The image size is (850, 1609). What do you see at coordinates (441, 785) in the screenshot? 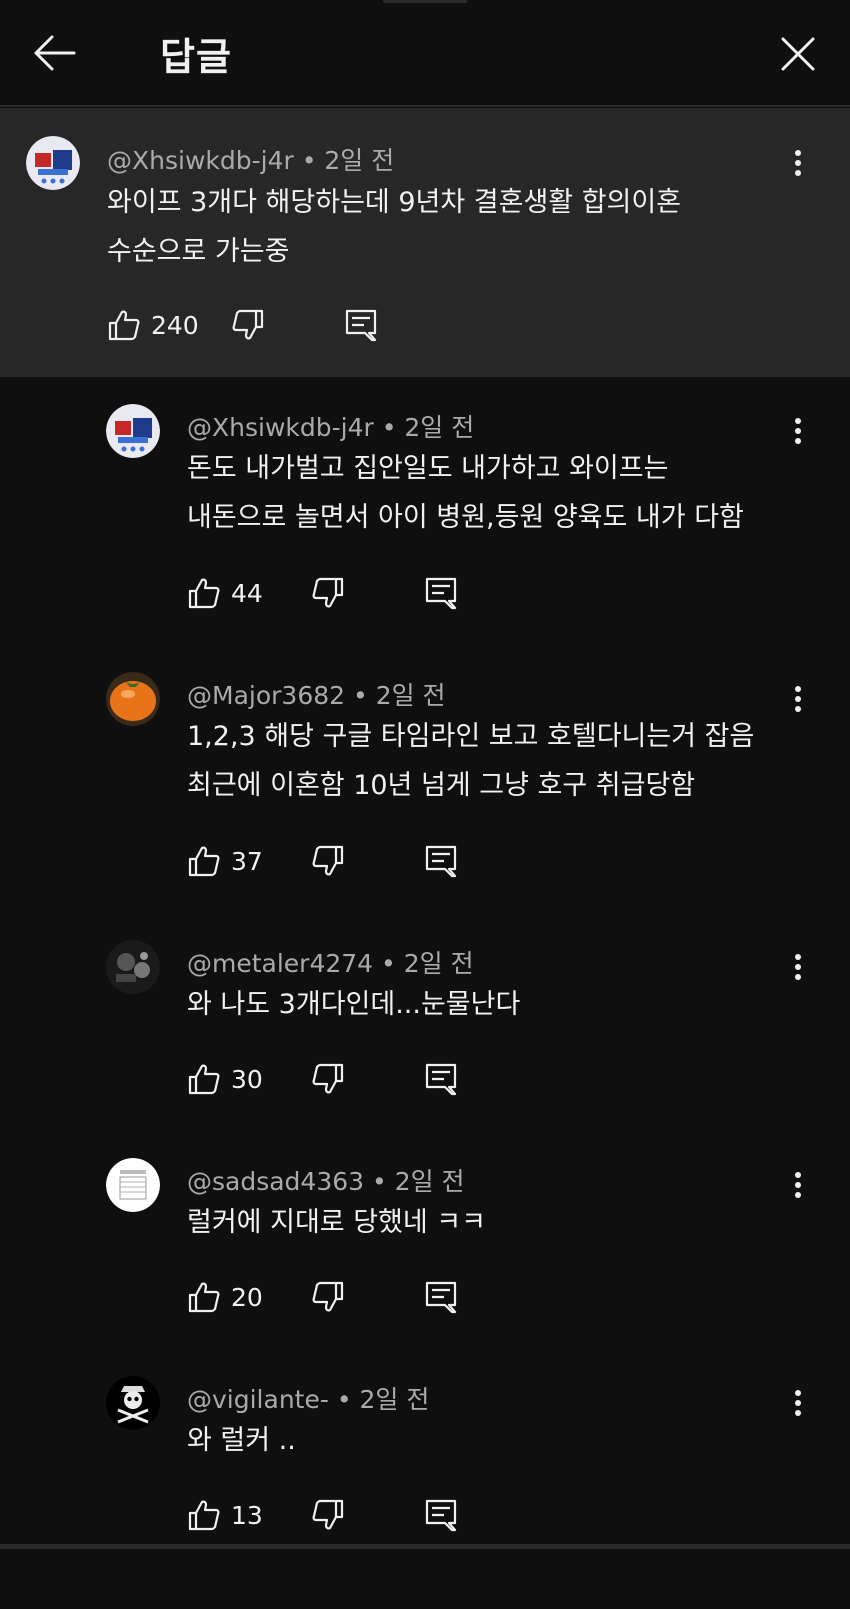
I see `comment-line: 최근에 이혼함 10년 넘게 그냥 호구 취급당함` at bounding box center [441, 785].